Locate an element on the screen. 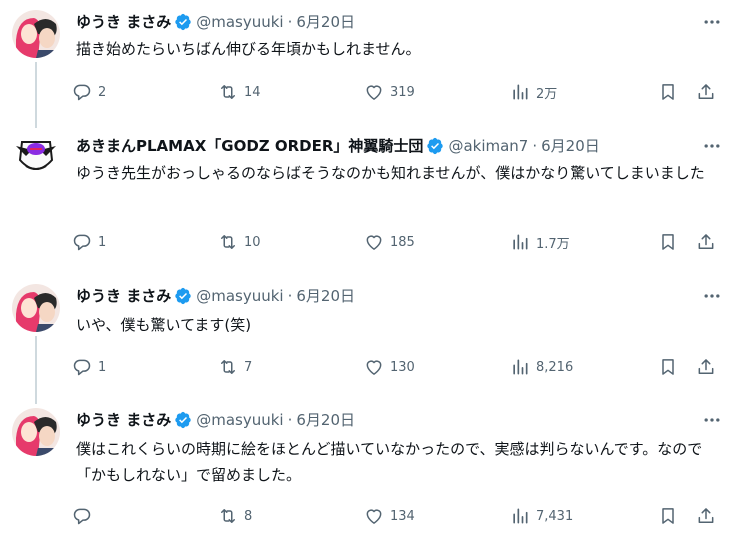 This screenshot has width=736, height=546. like-count: 130 is located at coordinates (402, 367).